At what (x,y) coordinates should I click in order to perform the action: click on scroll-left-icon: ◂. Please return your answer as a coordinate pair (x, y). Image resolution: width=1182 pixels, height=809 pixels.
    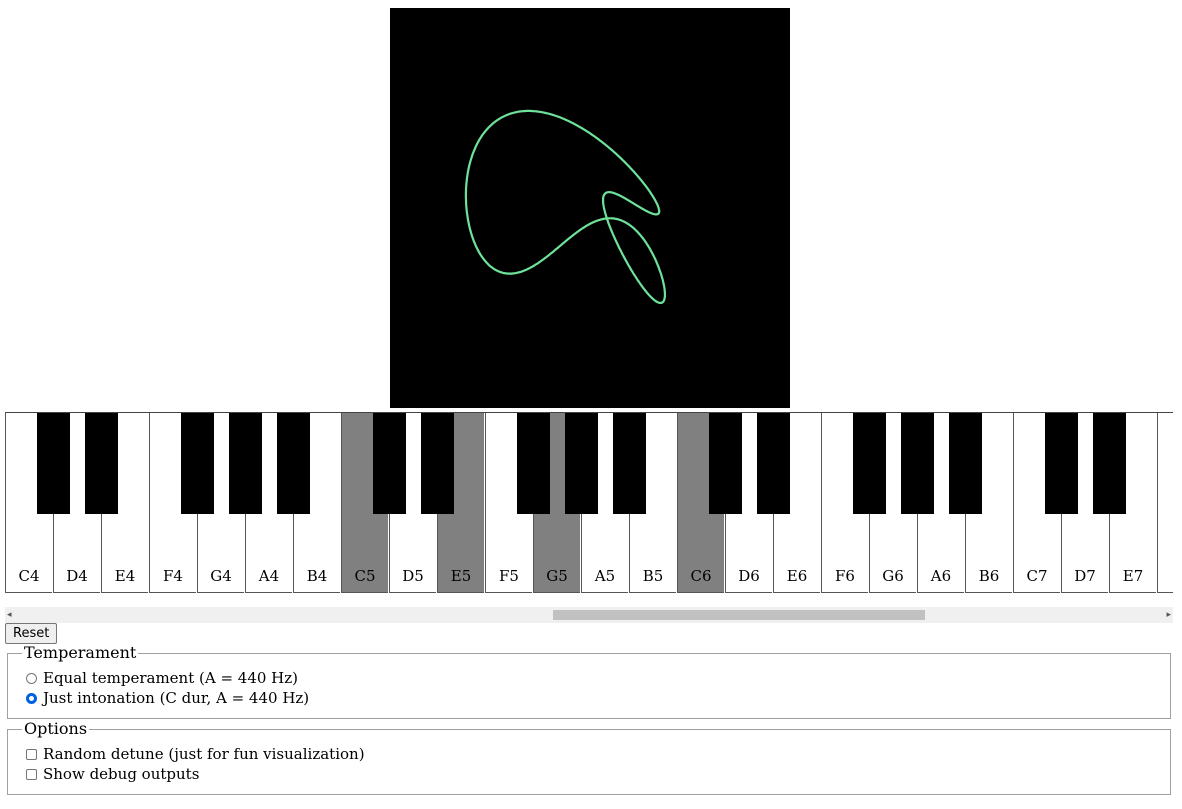
    Looking at the image, I should click on (9, 615).